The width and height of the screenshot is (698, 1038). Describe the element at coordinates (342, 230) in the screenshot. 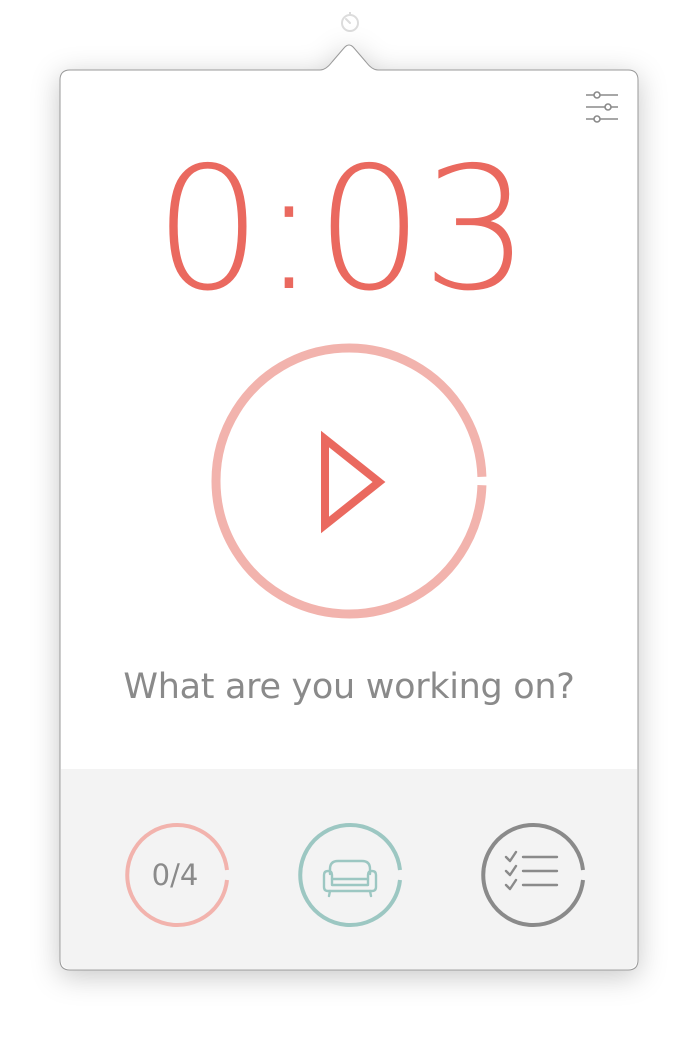

I see `timer-display: 0:03` at that location.